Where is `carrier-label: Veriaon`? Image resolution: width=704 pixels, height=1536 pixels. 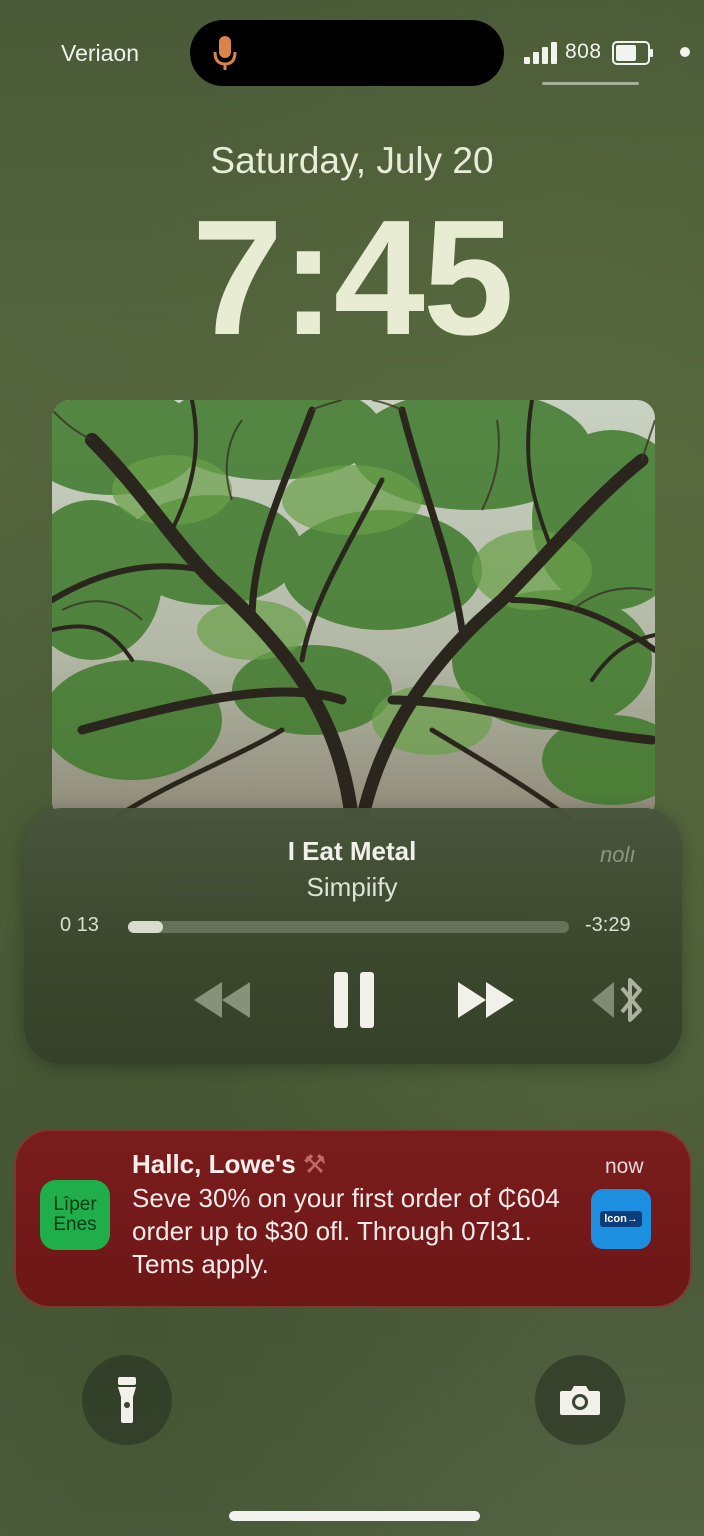
carrier-label: Veriaon is located at coordinates (100, 53).